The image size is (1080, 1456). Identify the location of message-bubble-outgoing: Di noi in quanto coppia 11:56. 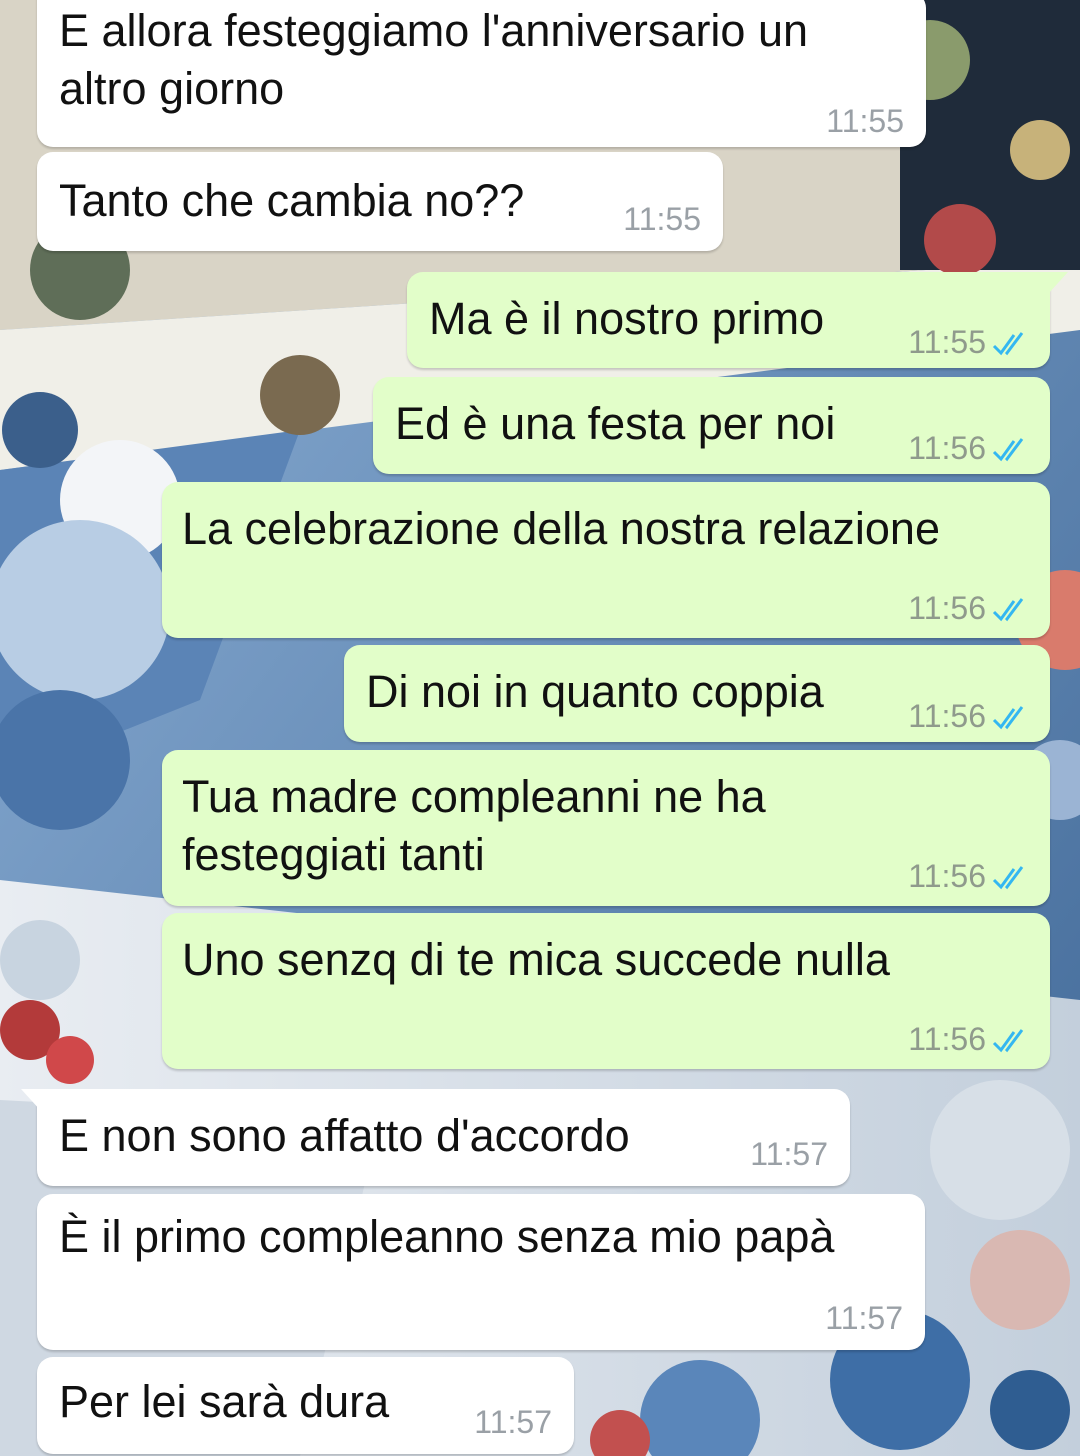
(697, 693).